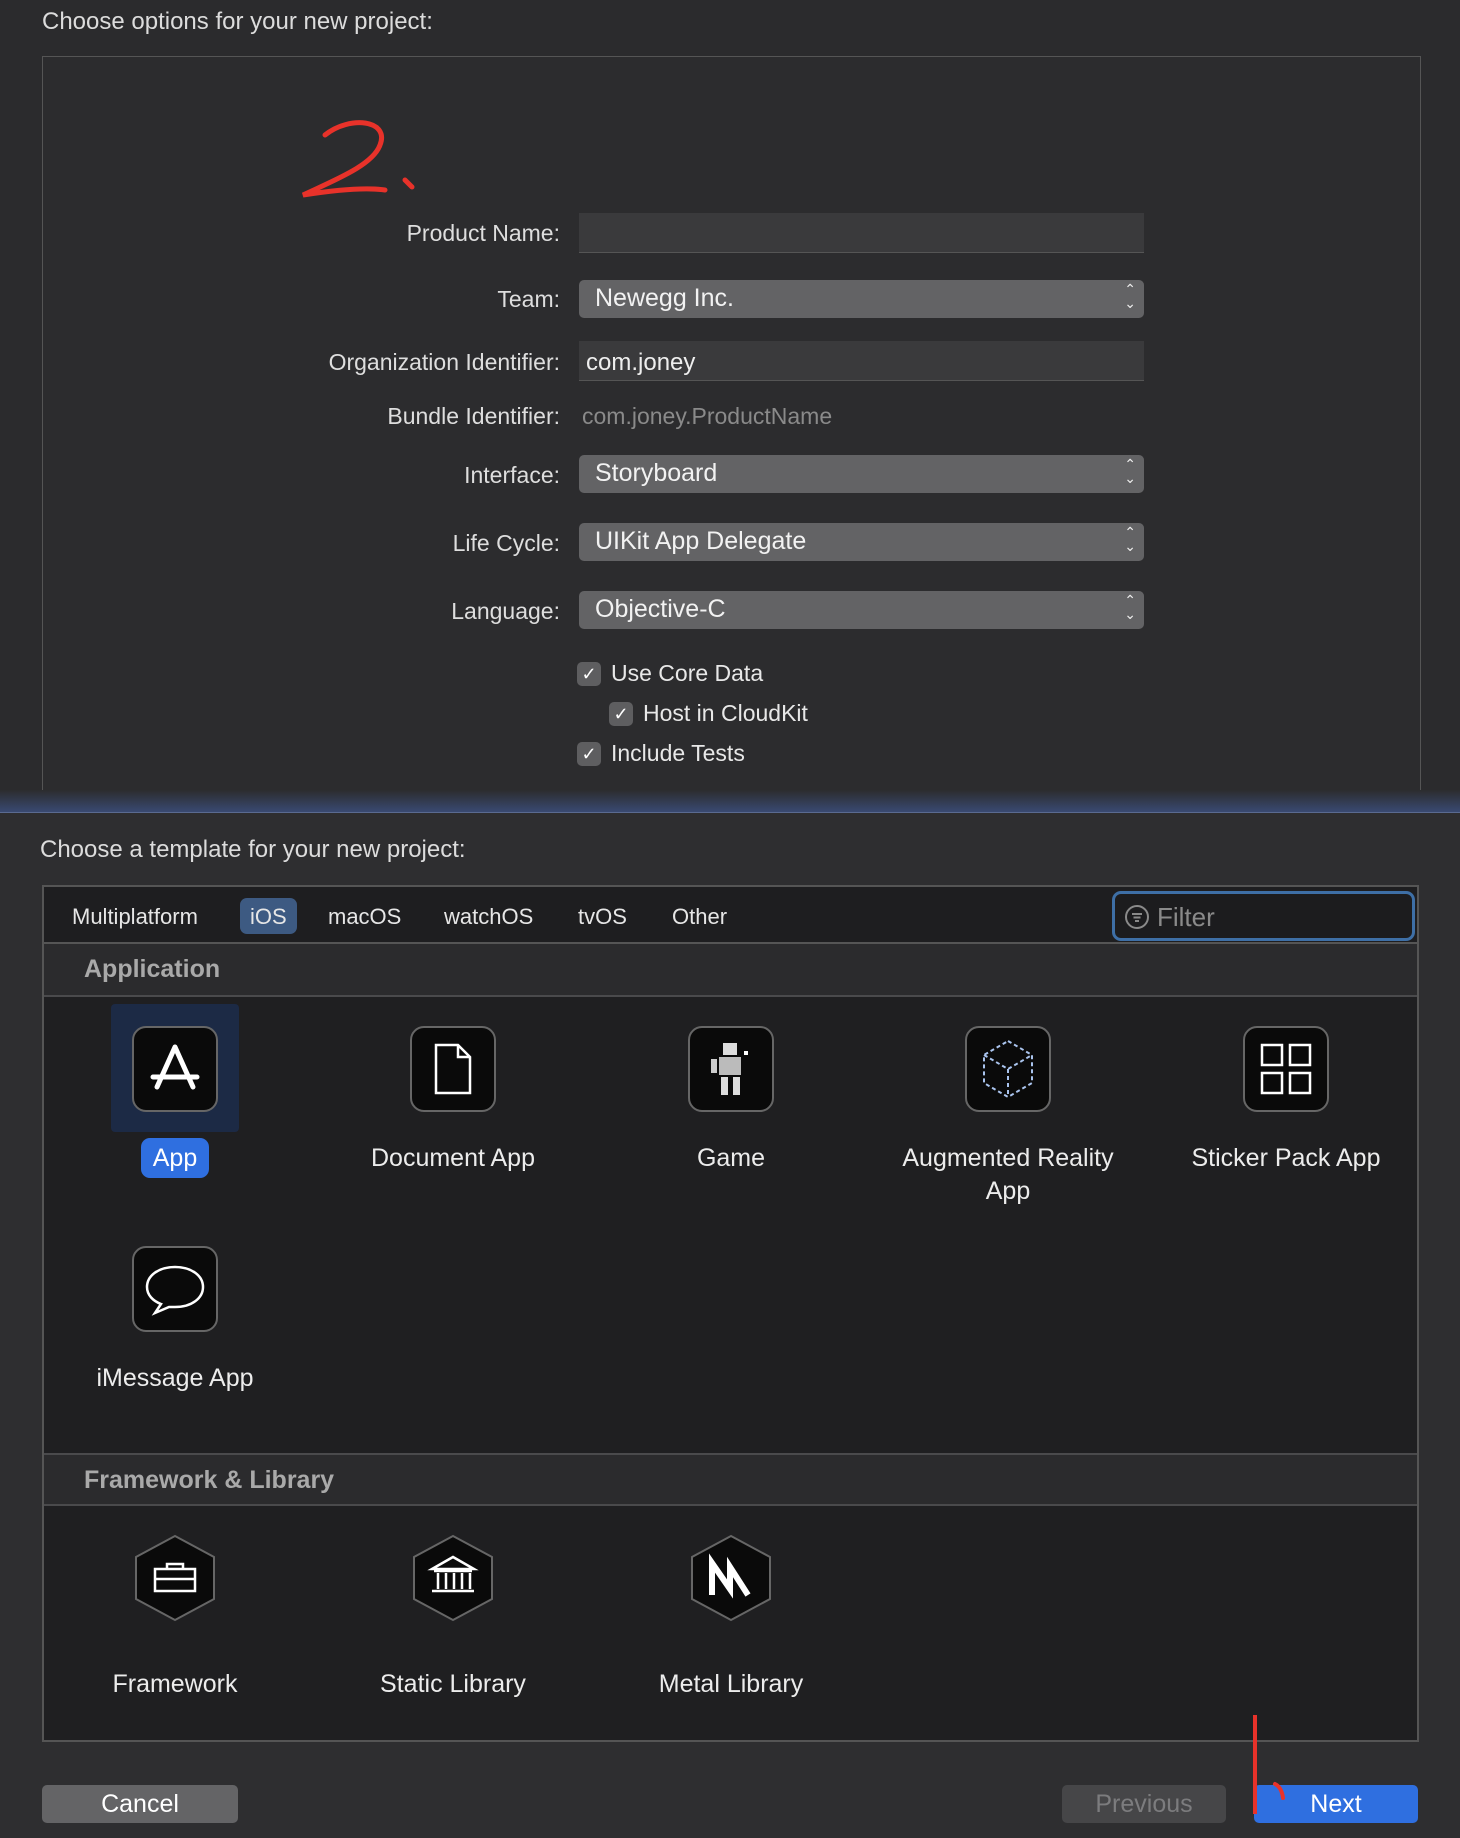 This screenshot has height=1838, width=1460. I want to click on template-label: Document App, so click(453, 1158).